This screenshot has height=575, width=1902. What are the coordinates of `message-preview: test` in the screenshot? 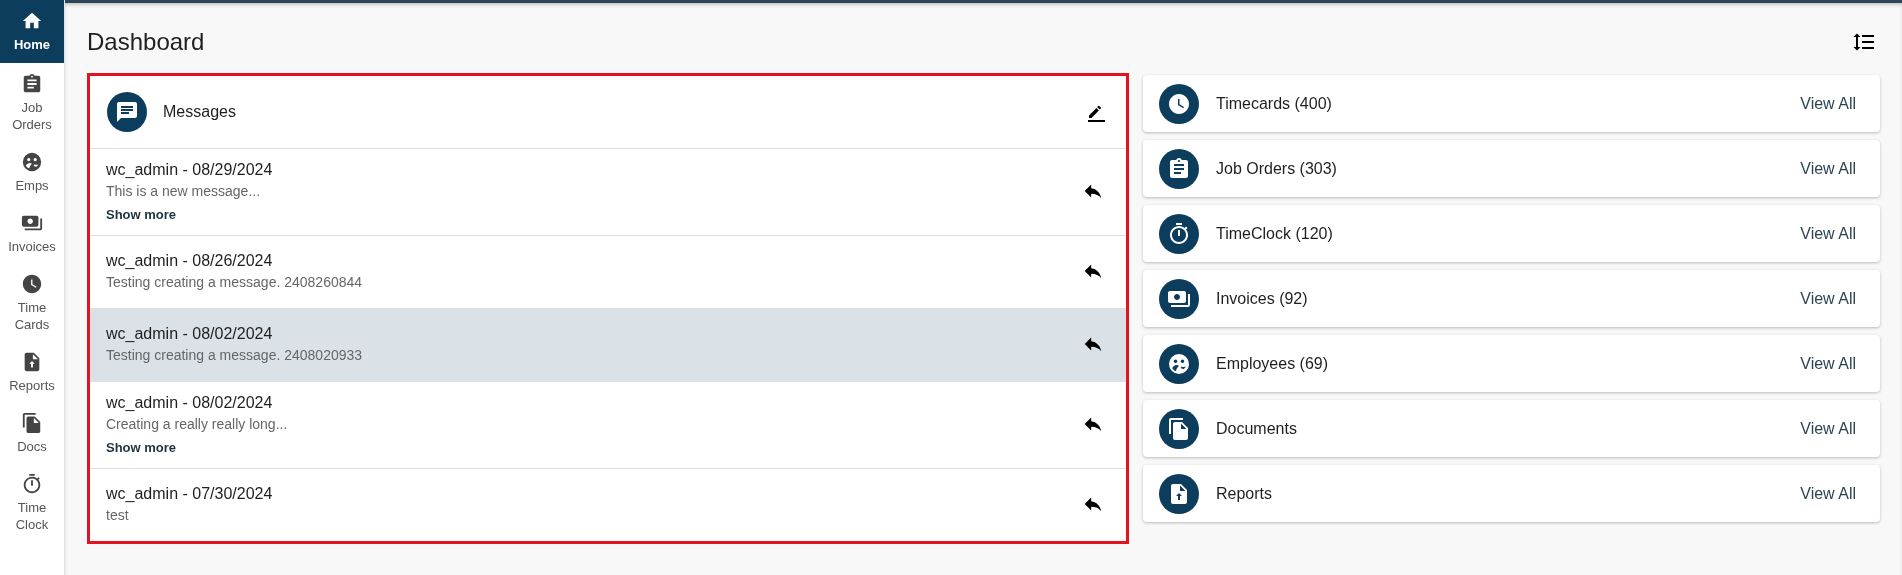 It's located at (117, 515).